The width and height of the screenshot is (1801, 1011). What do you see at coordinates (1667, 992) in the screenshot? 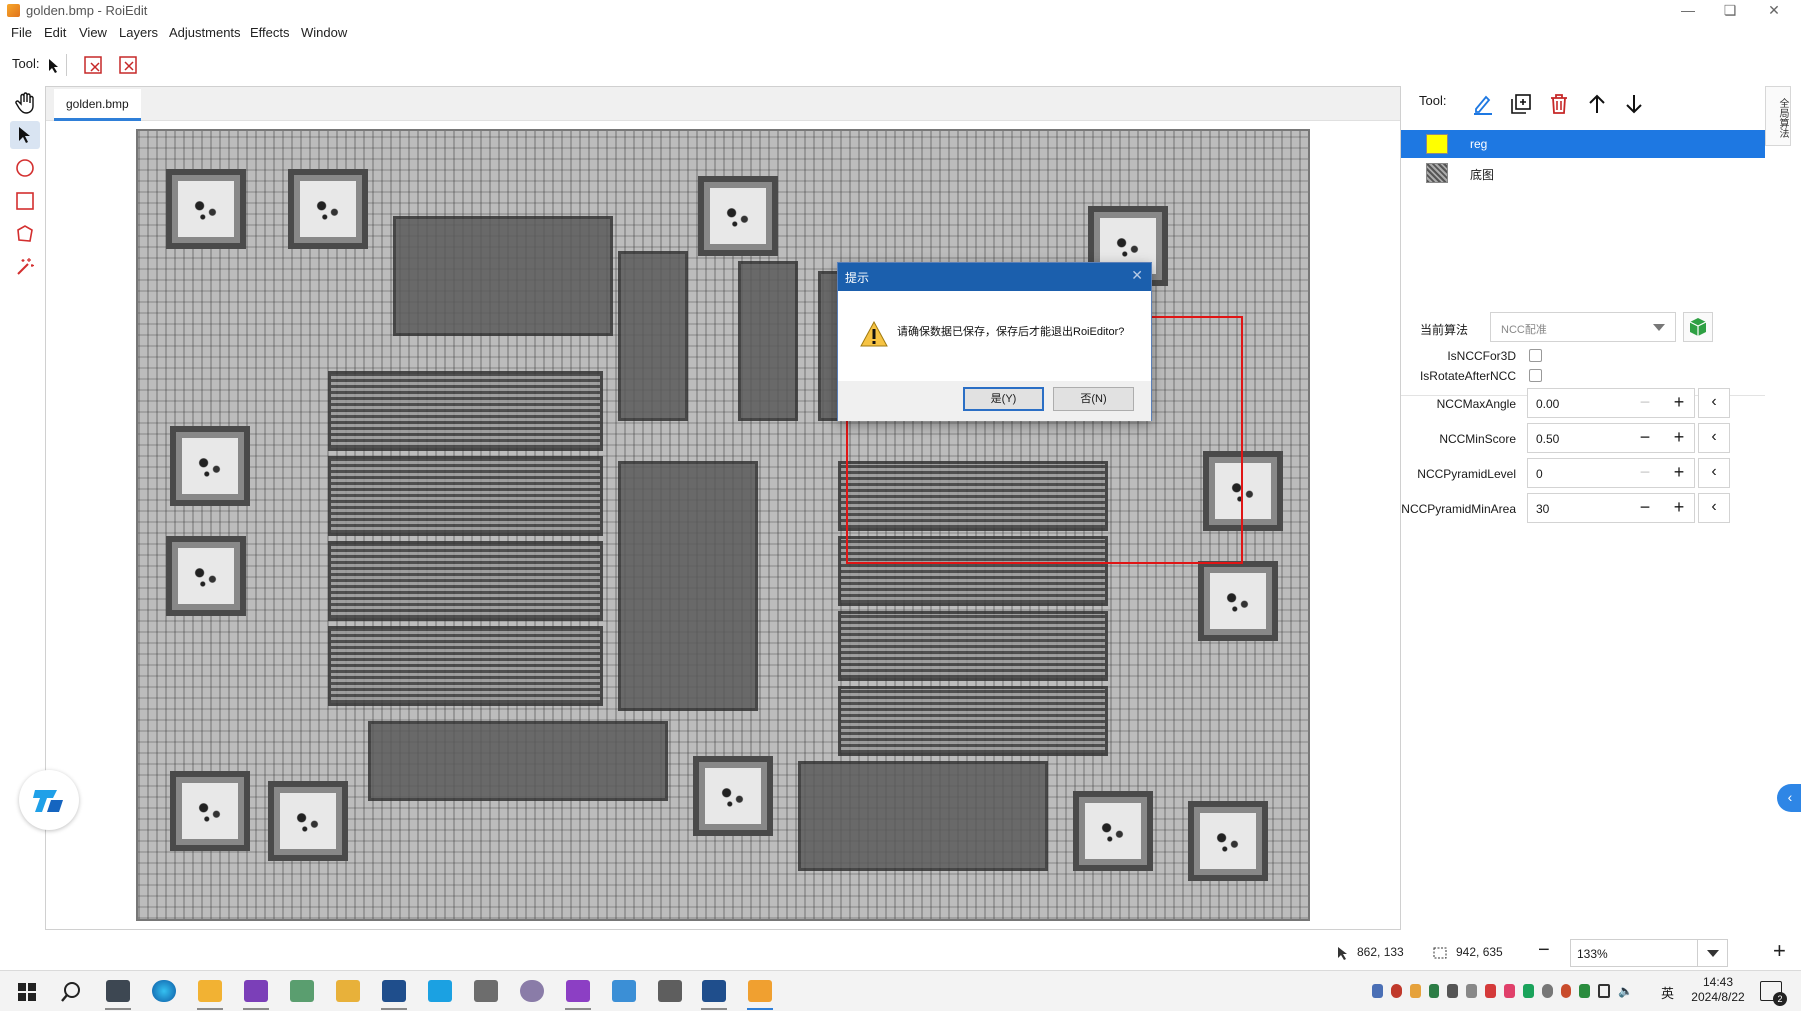
I see `ime-indicator: 英` at bounding box center [1667, 992].